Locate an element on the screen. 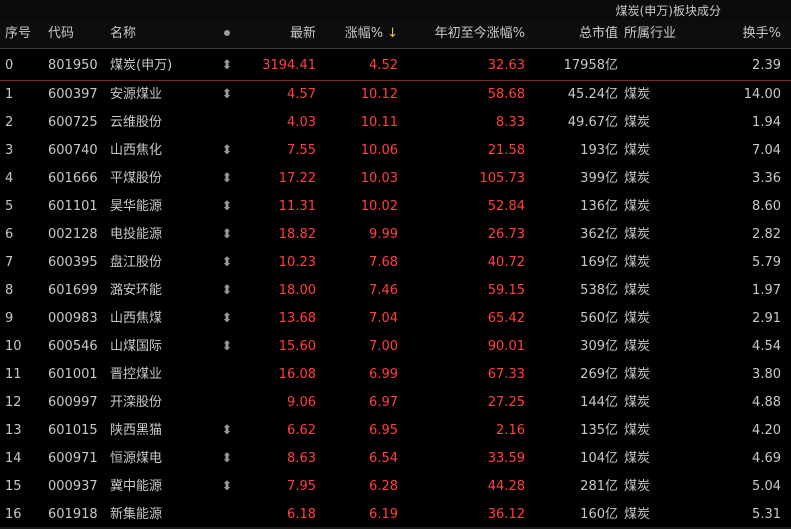 Image resolution: width=791 pixels, height=529 pixels. row-name: 潞安环能 is located at coordinates (136, 290).